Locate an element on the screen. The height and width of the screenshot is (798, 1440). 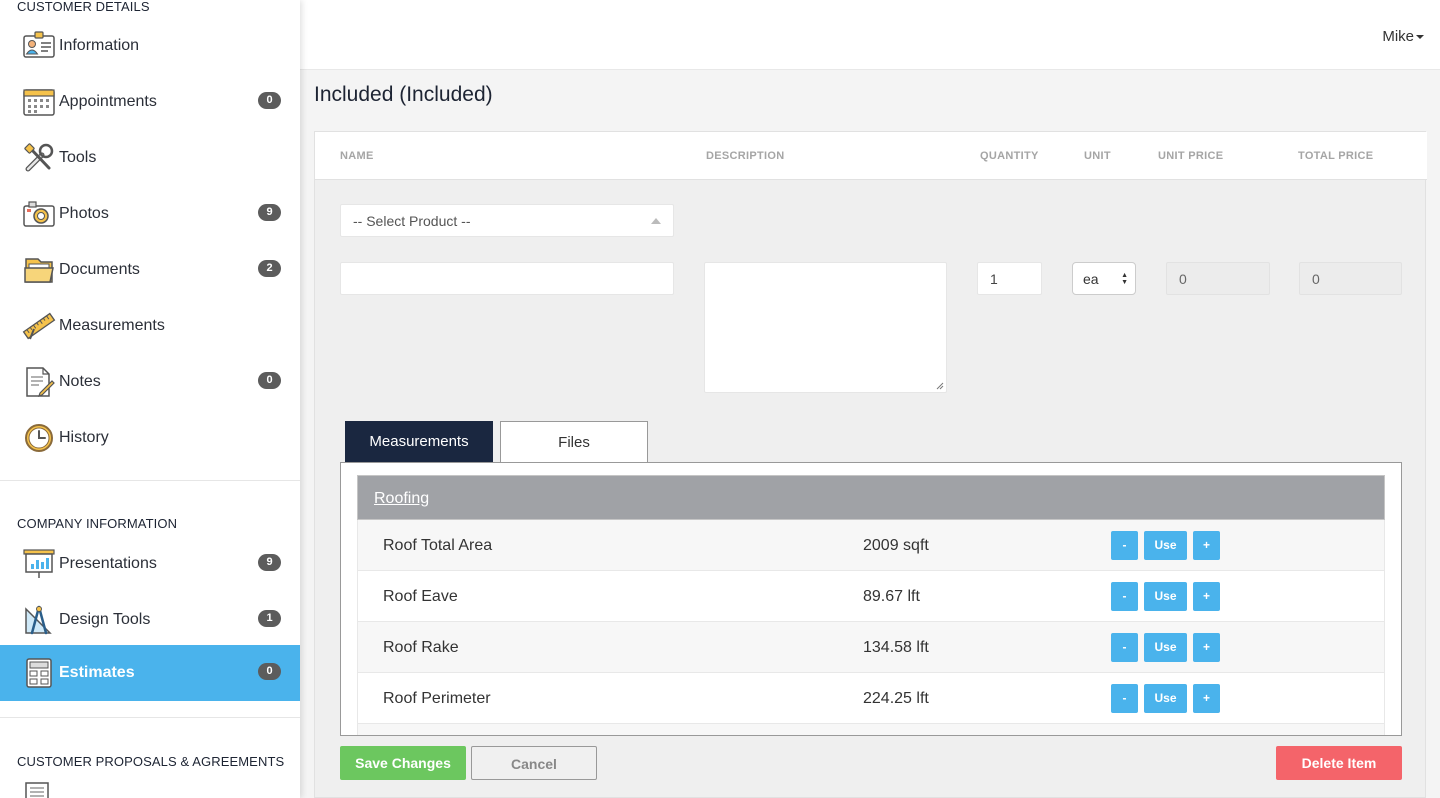
sidebar-item-documents: Documents 2 is located at coordinates (150, 270).